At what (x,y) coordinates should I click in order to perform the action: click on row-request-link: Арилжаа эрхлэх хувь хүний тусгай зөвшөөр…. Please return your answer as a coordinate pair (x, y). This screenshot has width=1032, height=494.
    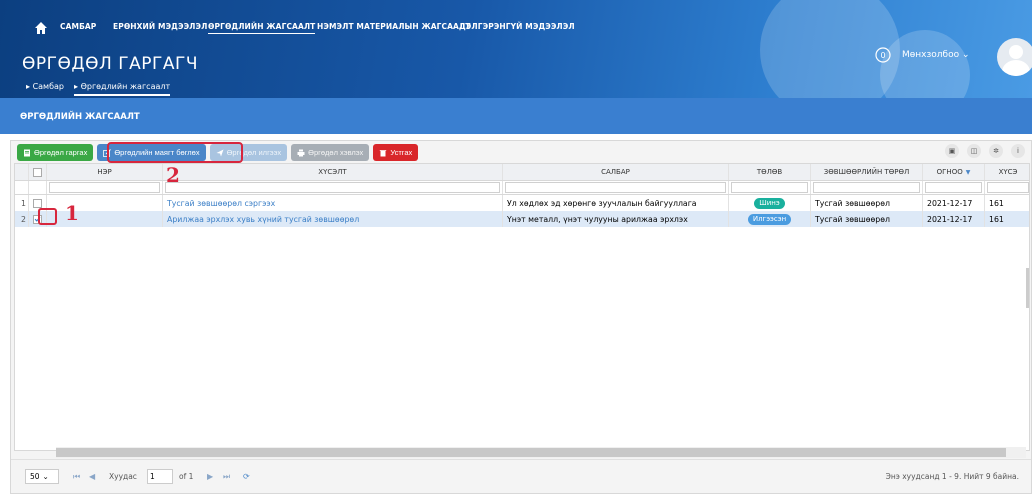
    Looking at the image, I should click on (333, 219).